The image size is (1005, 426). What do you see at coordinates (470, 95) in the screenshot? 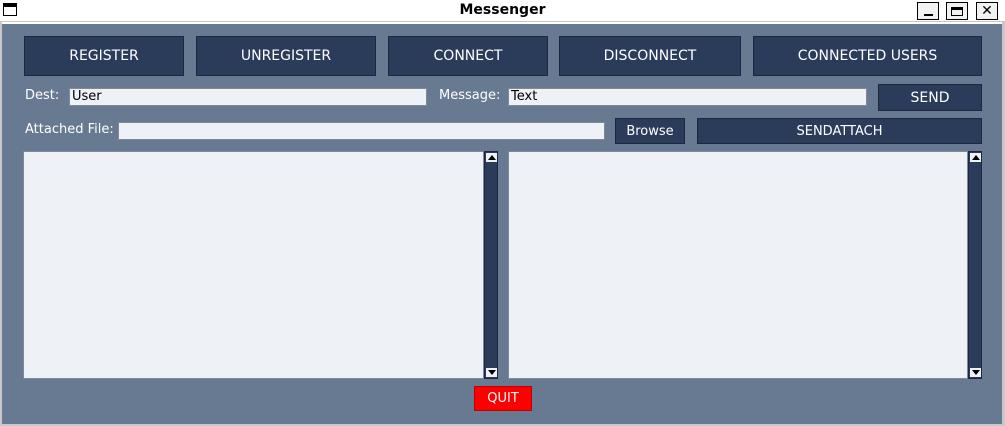
I see `message-label: Message:` at bounding box center [470, 95].